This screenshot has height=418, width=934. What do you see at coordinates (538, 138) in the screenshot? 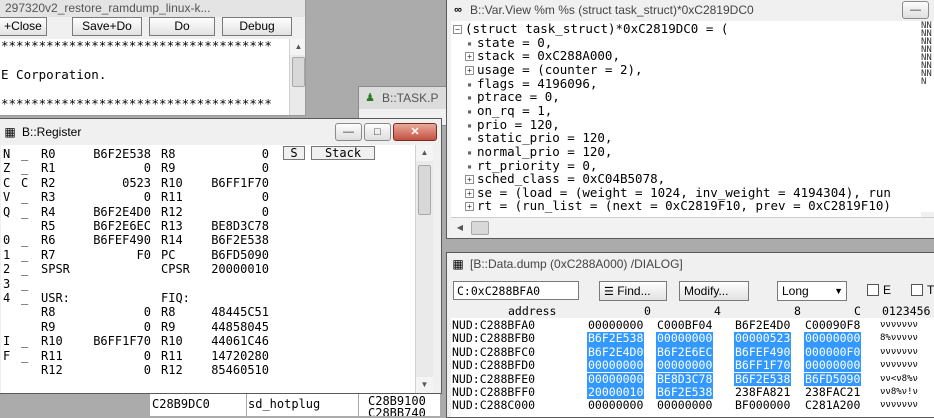
I see `var-tree-line: ▪ static_prio = 120,` at bounding box center [538, 138].